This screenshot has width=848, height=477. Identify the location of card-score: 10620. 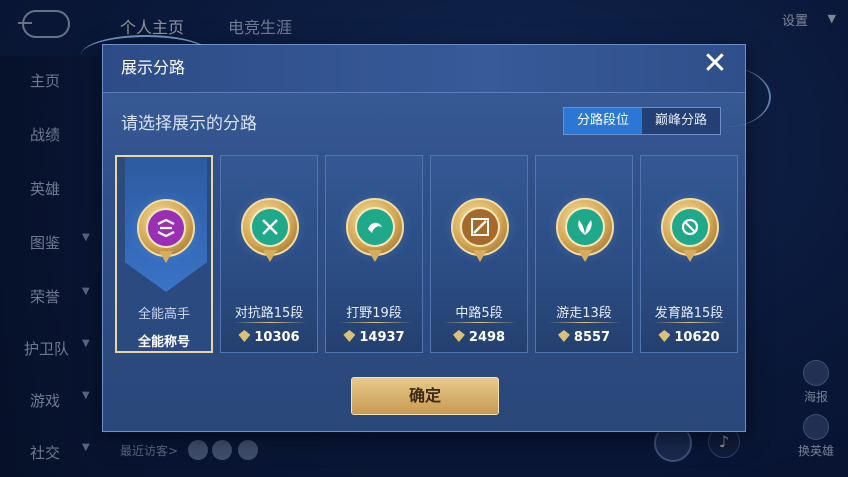
(689, 337).